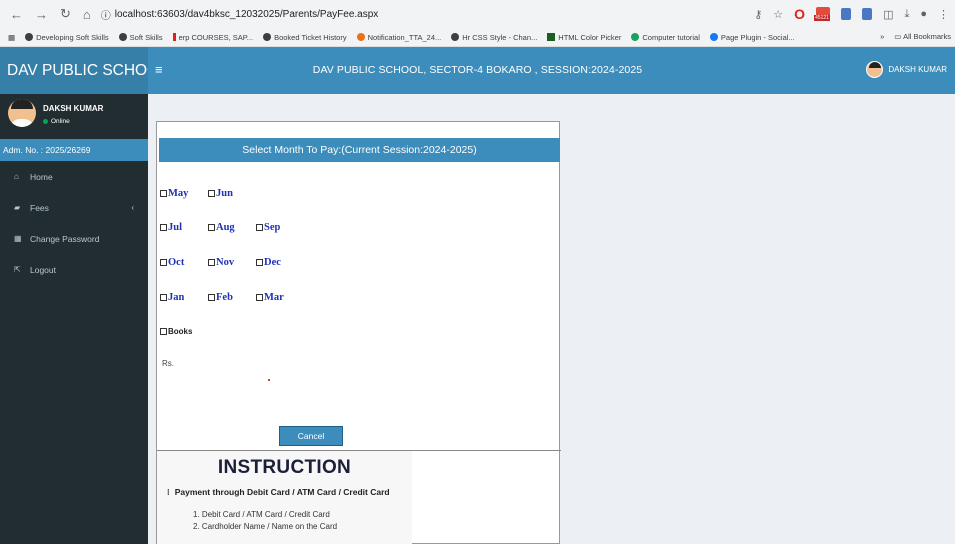 This screenshot has width=955, height=544. I want to click on books-checkbox: Books, so click(176, 331).